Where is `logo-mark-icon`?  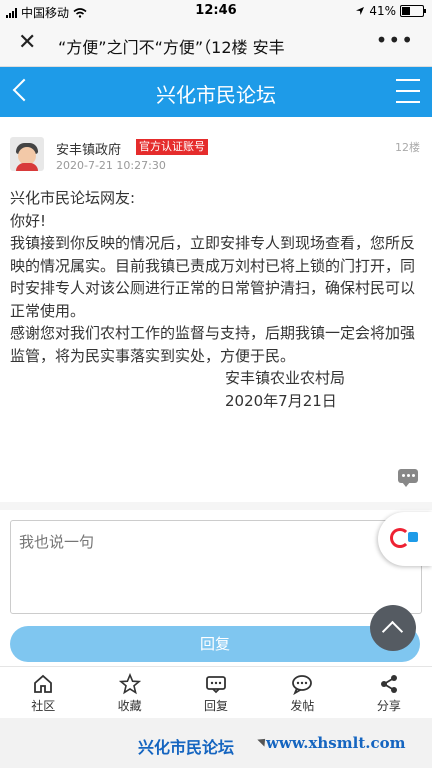 logo-mark-icon is located at coordinates (400, 538).